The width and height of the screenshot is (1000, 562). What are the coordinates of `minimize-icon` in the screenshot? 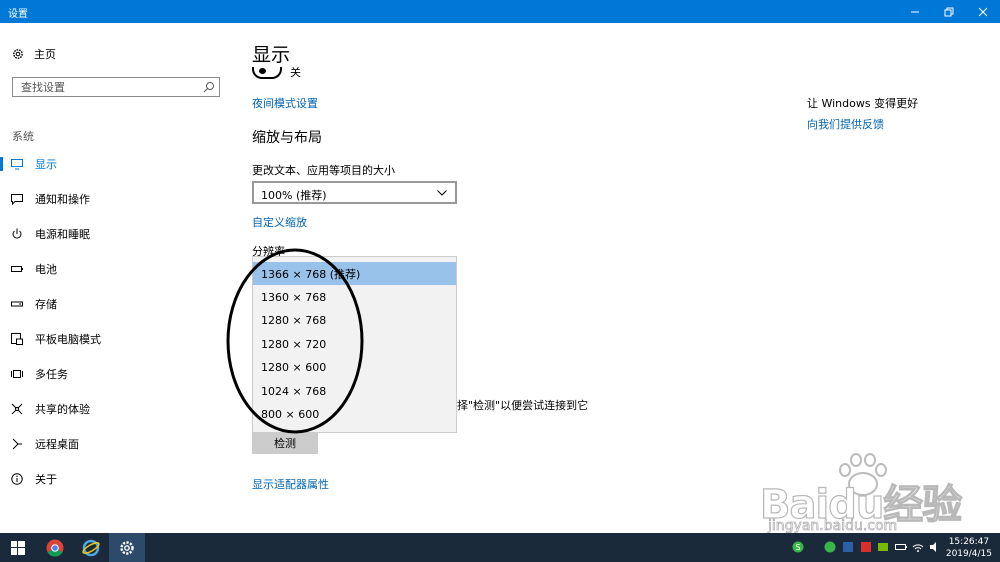 It's located at (915, 11).